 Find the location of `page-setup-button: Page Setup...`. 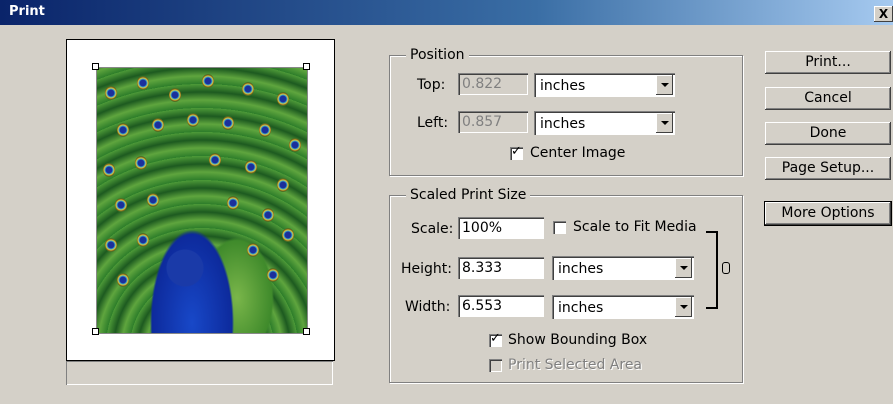

page-setup-button: Page Setup... is located at coordinates (828, 168).